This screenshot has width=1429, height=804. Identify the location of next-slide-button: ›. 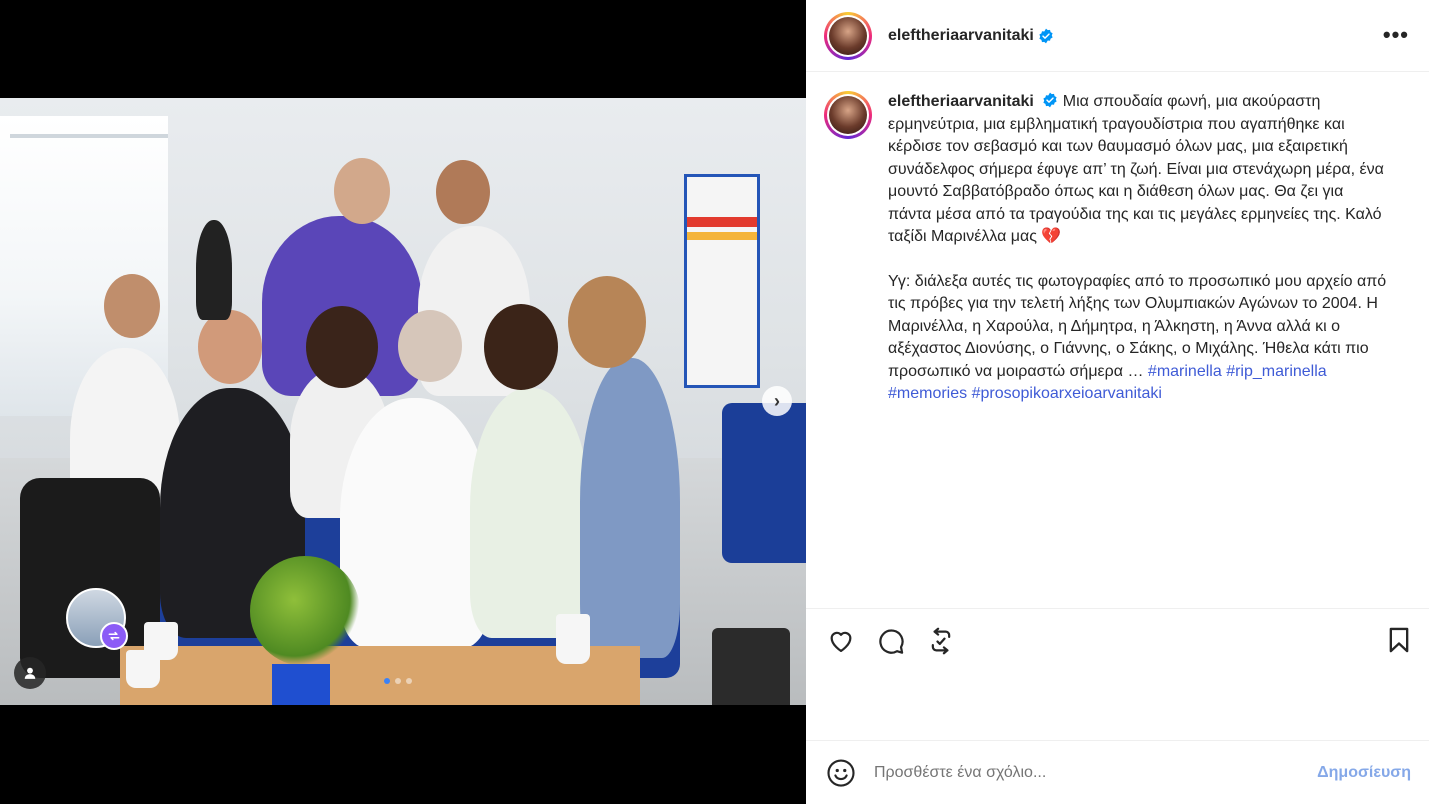
(777, 401).